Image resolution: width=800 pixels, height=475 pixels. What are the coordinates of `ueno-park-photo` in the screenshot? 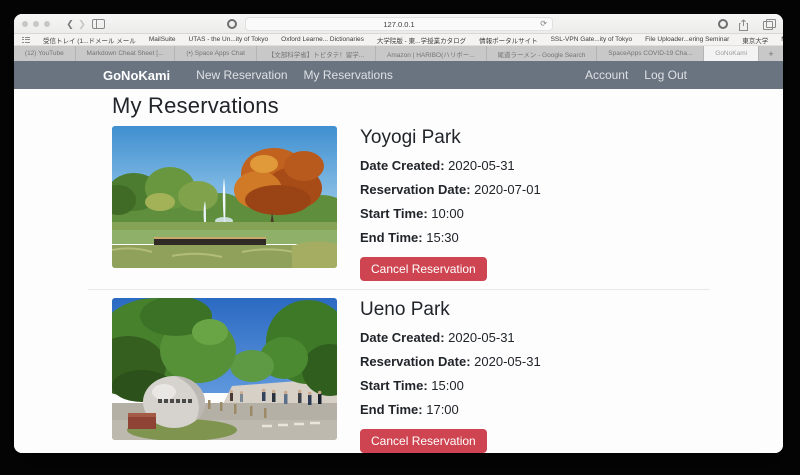 It's located at (224, 369).